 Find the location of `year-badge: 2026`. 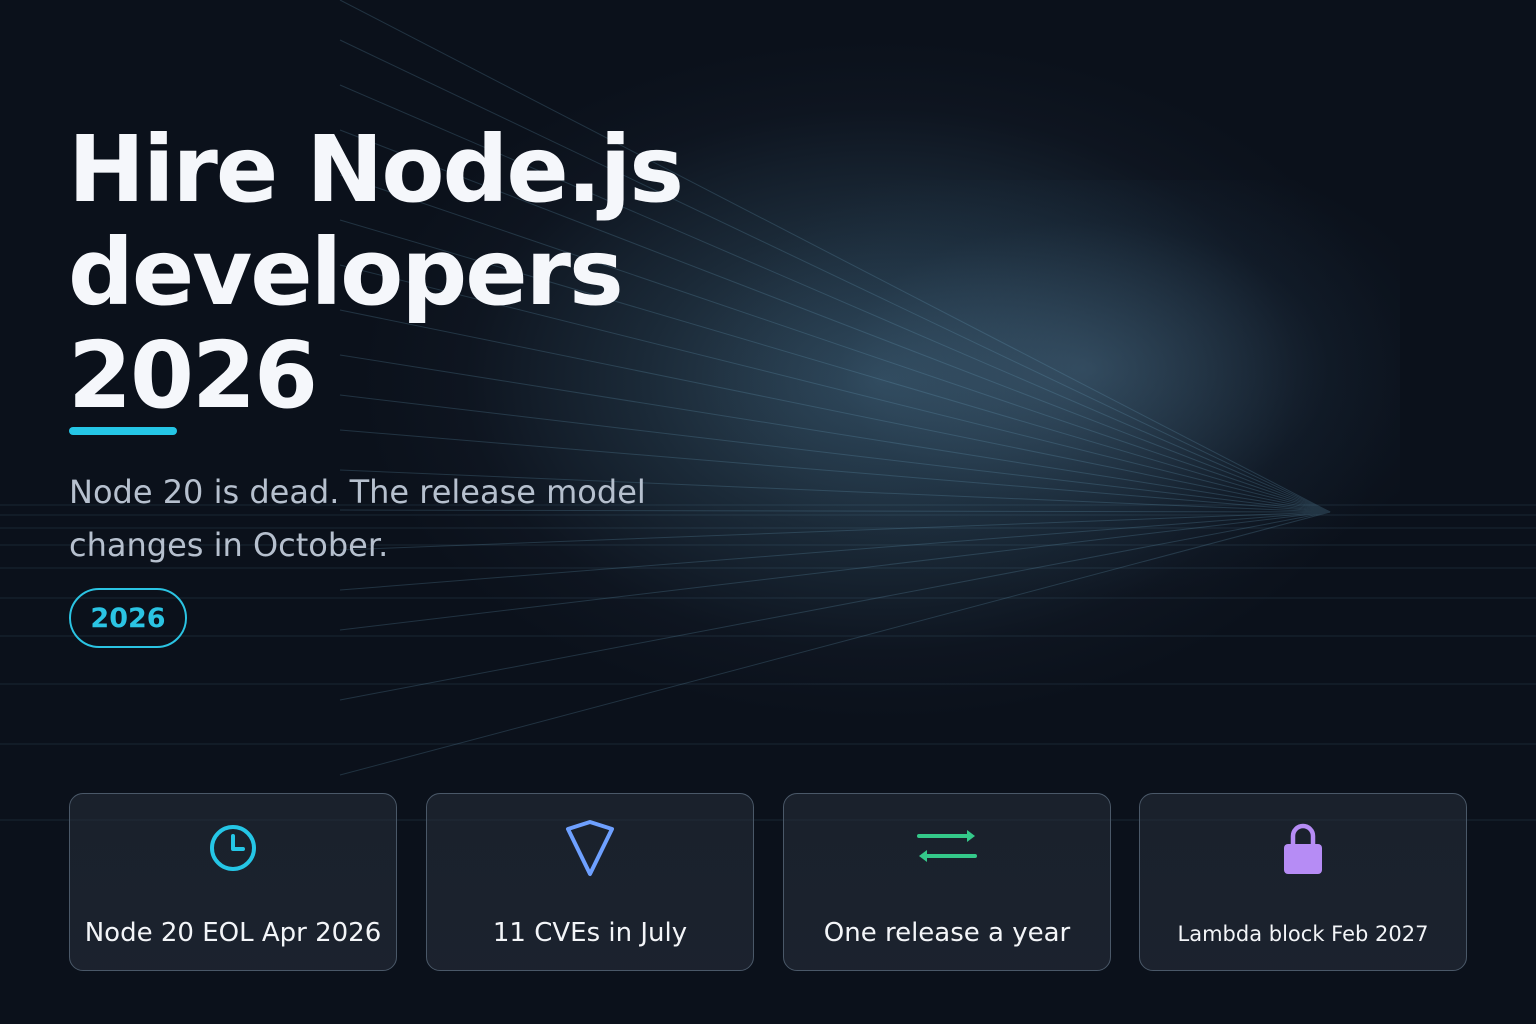

year-badge: 2026 is located at coordinates (128, 618).